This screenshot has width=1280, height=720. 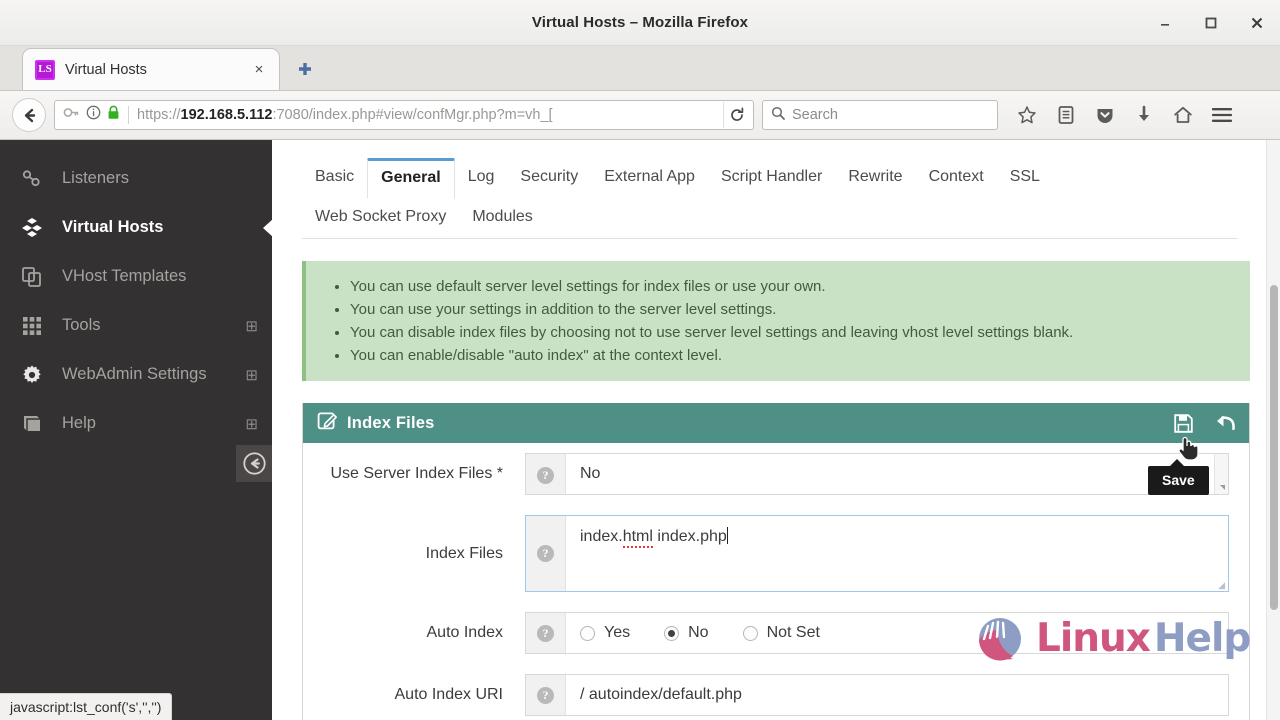 I want to click on tab-modules: Modules, so click(x=502, y=218).